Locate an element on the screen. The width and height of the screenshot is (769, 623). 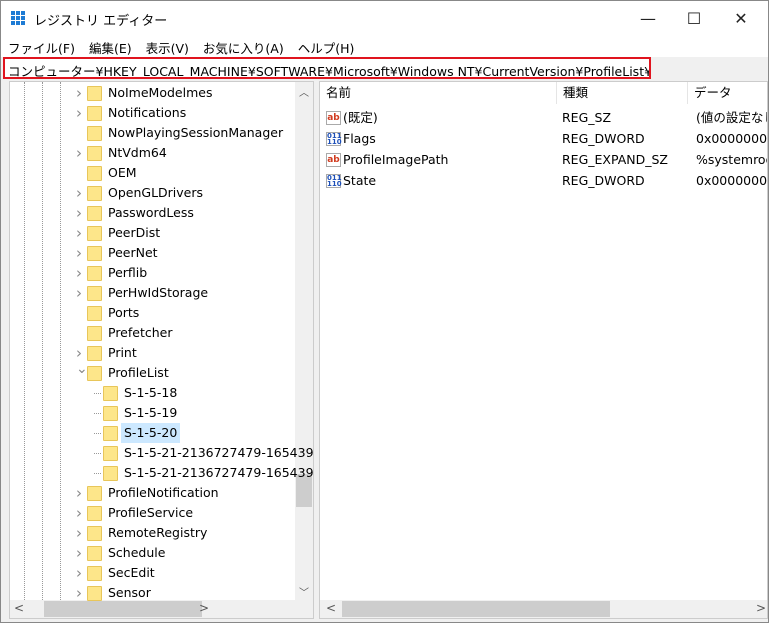
tree-item: S-1-5-20 is located at coordinates (152, 433).